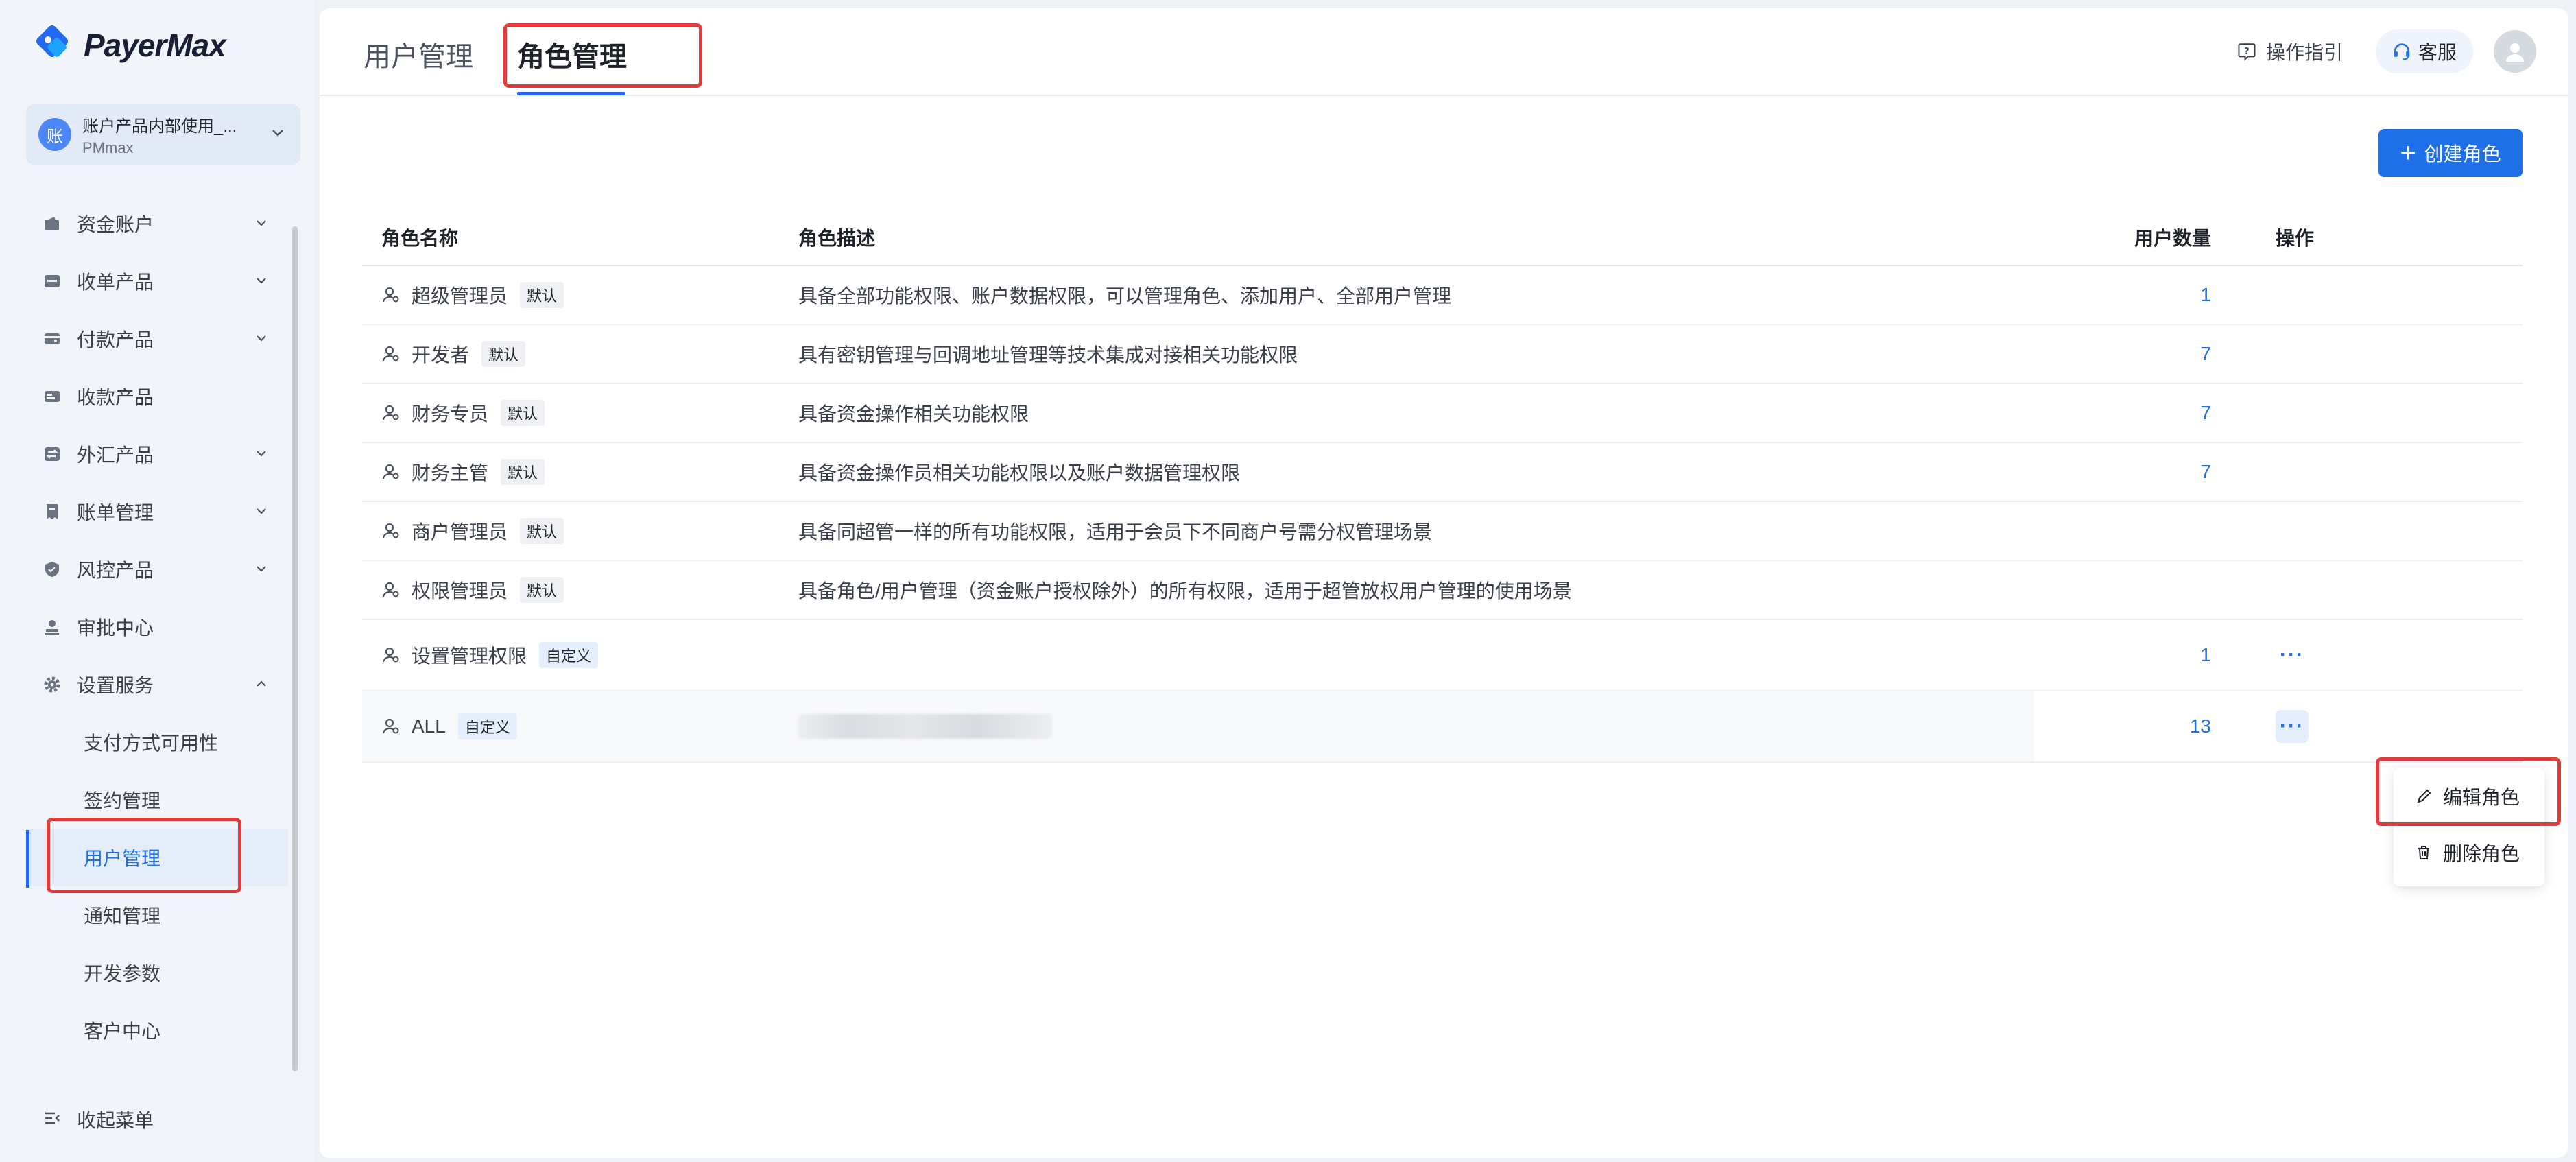 The width and height of the screenshot is (2576, 1162). I want to click on tab-user-management: 用户管理, so click(418, 54).